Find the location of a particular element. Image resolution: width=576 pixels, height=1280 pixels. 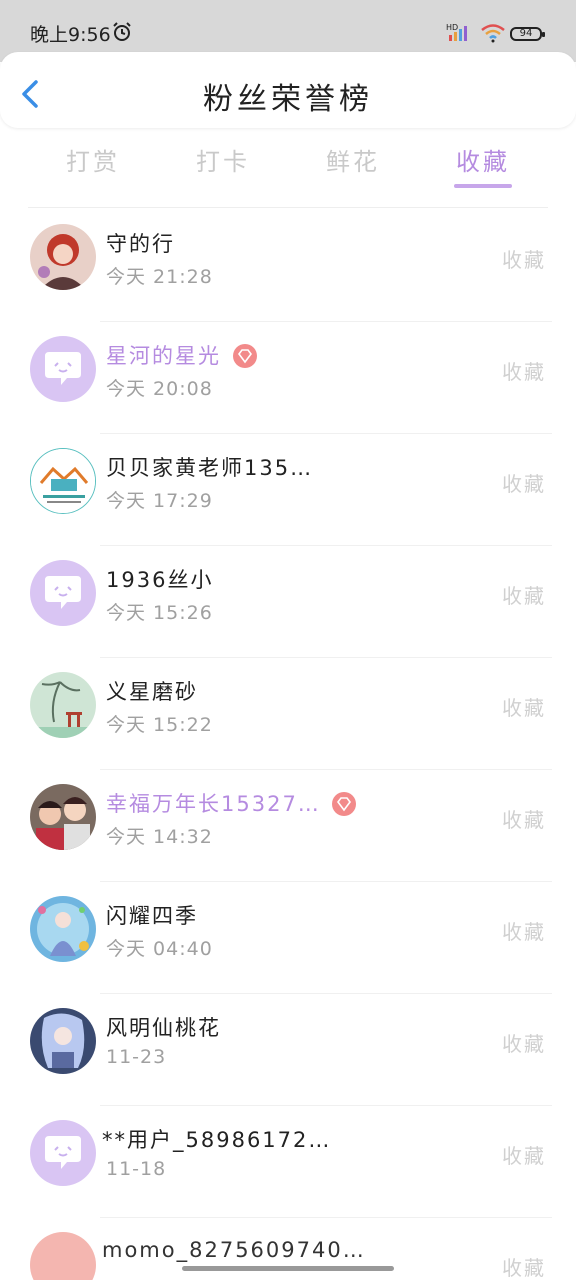

user-name: 义星磨砂 is located at coordinates (152, 692).